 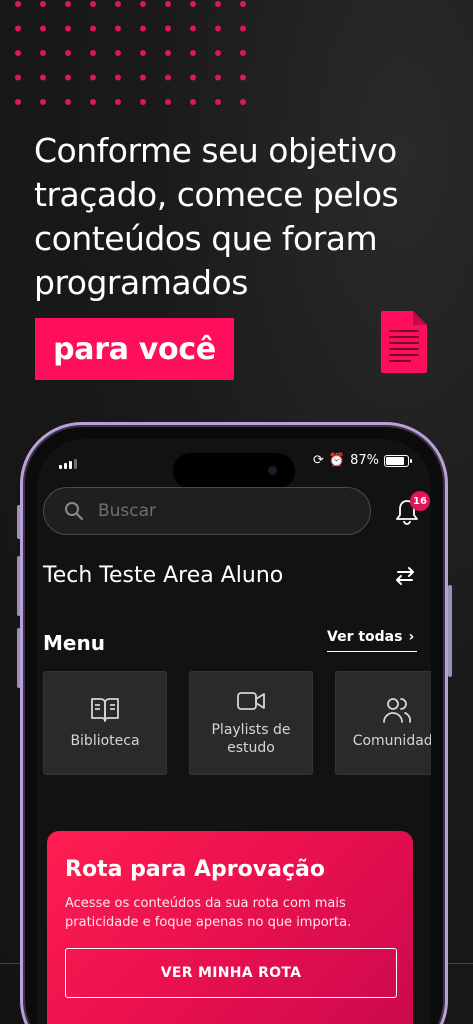 I want to click on battery-percent: 87%, so click(x=364, y=460).